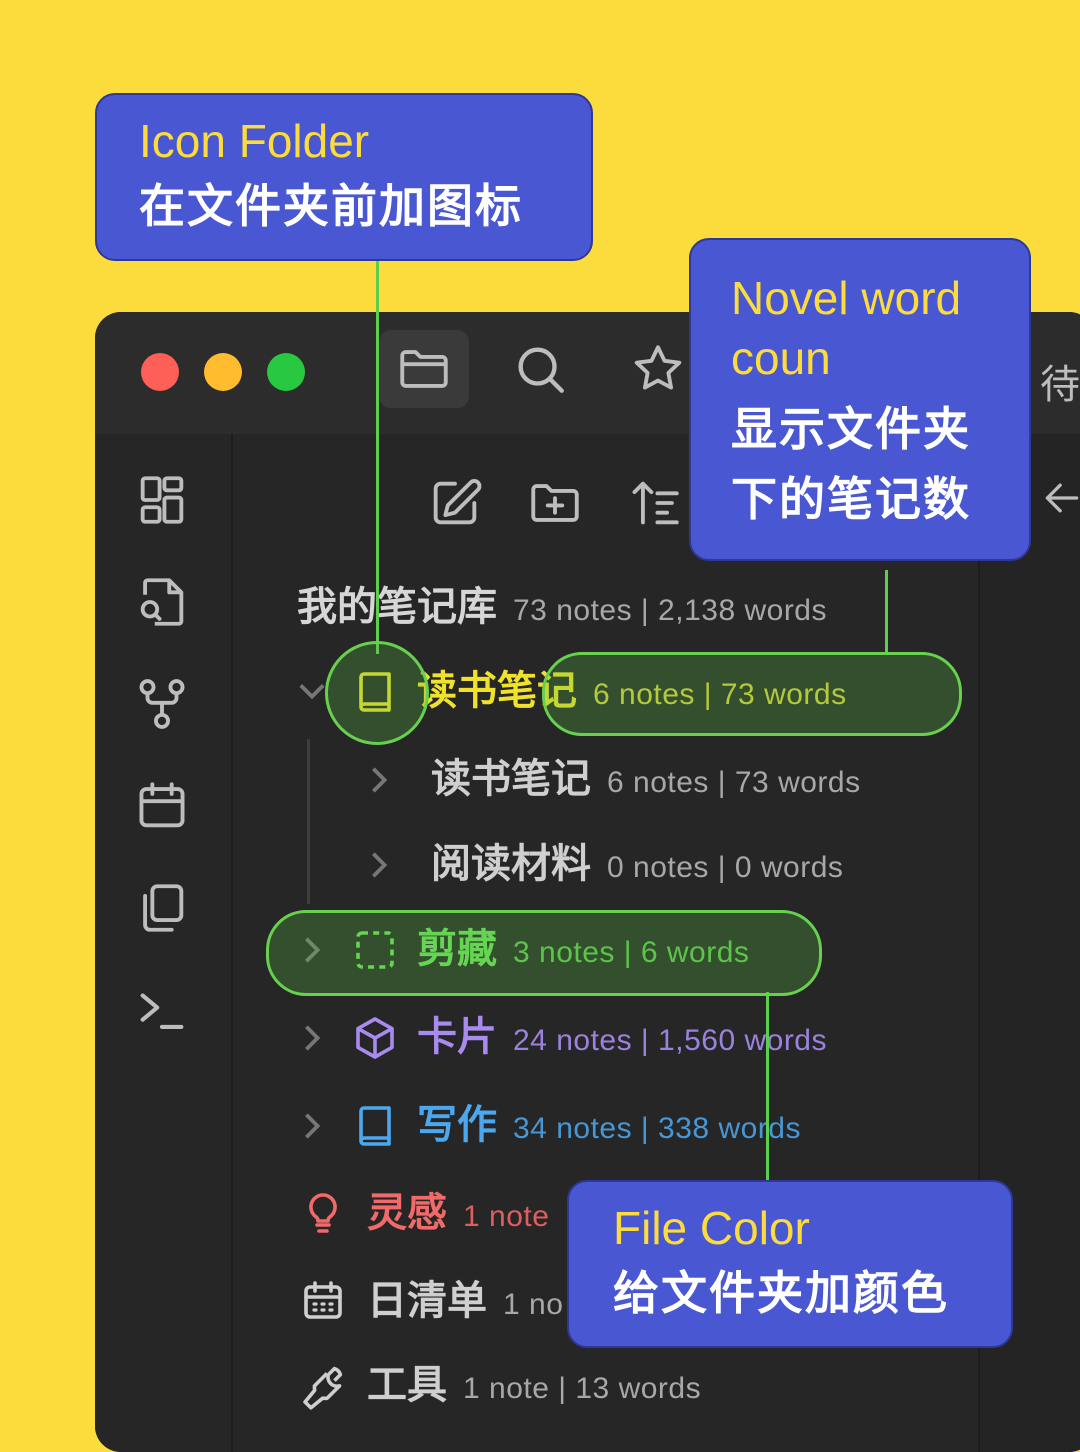  Describe the element at coordinates (582, 1388) in the screenshot. I see `file-count: 1 note | 13 words` at that location.